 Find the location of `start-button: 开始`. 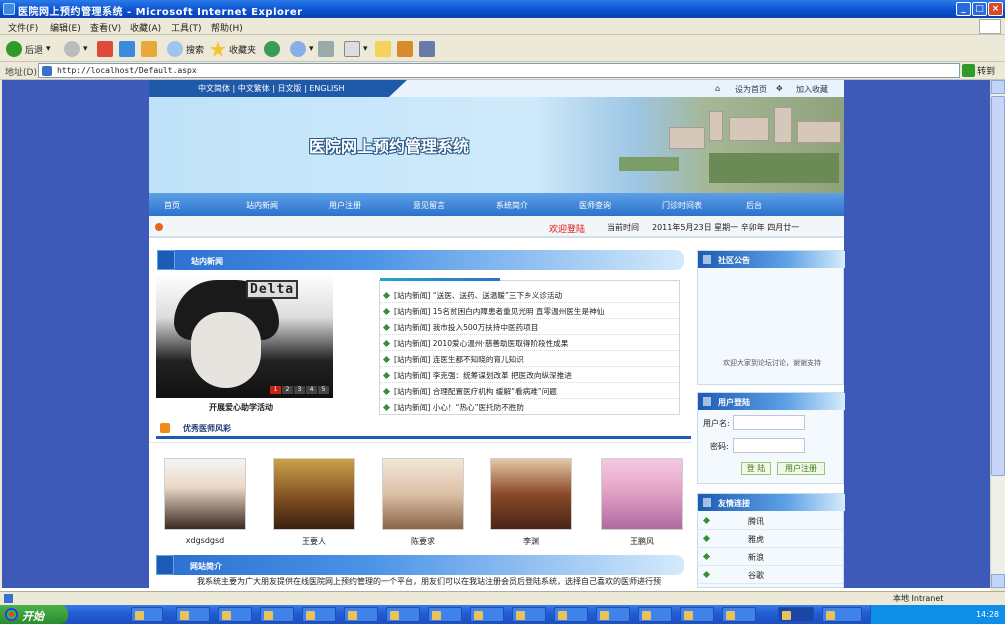

start-button: 开始 is located at coordinates (34, 614).